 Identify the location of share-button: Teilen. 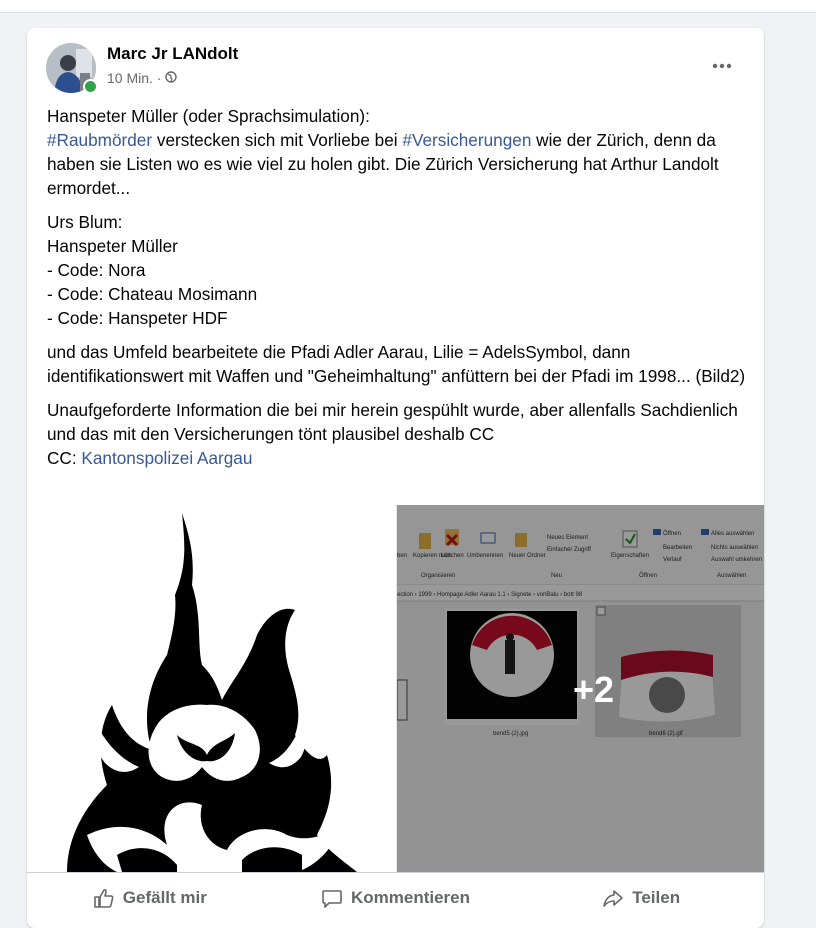
(641, 897).